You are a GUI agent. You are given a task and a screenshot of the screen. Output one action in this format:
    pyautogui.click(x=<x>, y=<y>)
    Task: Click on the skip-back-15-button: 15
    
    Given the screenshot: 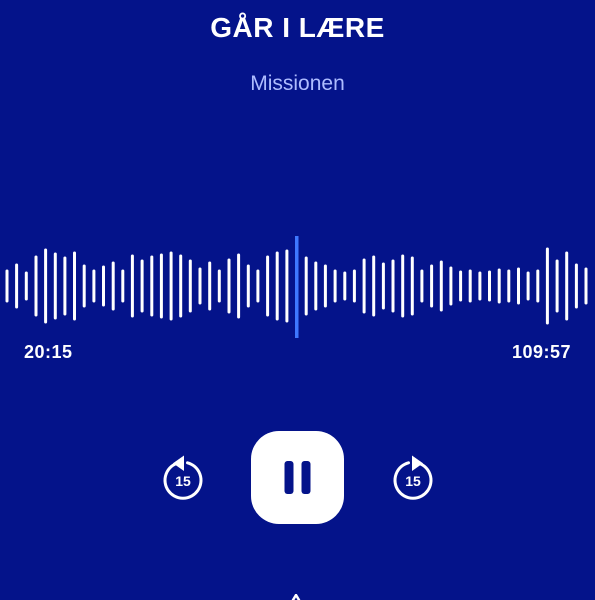 What is the action you would take?
    pyautogui.click(x=183, y=477)
    